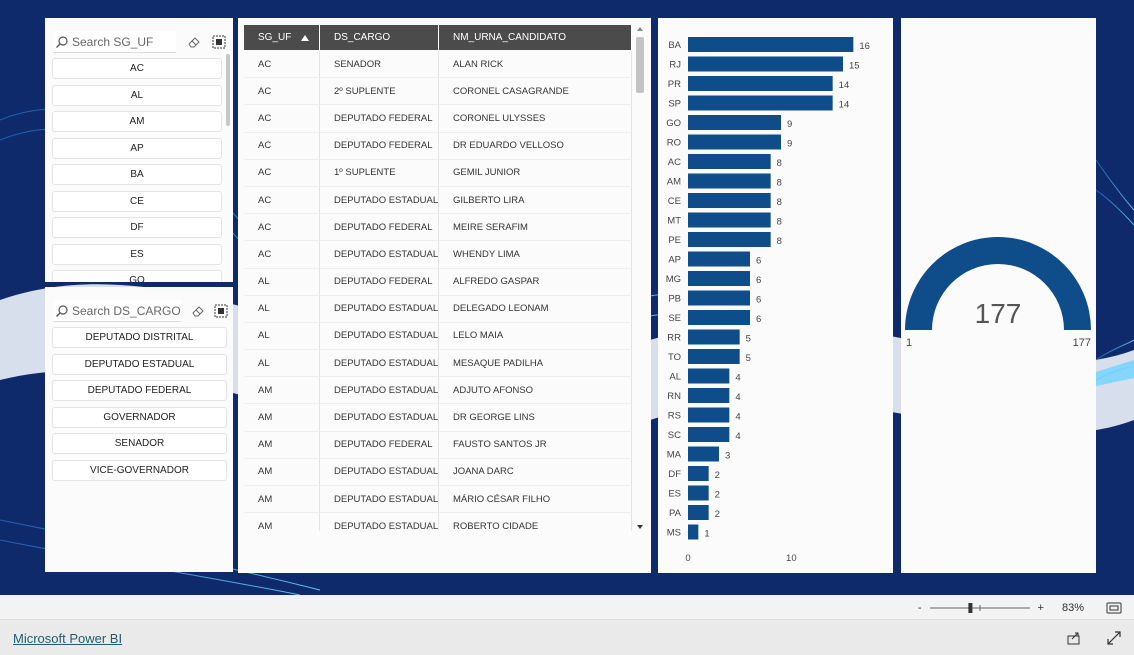  I want to click on slicer-item: AP, so click(137, 148).